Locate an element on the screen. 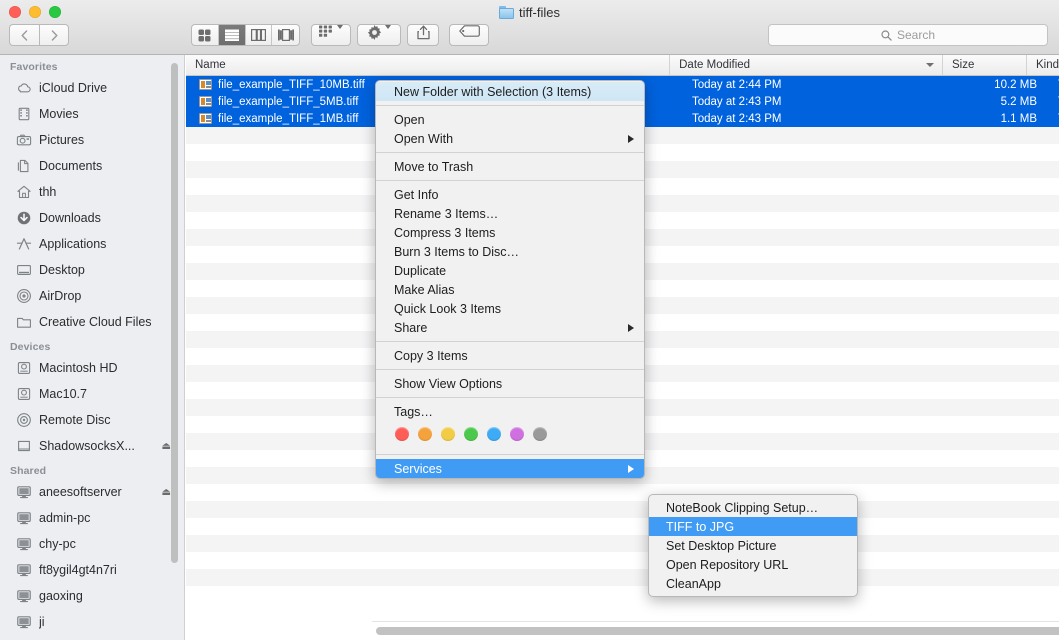 The height and width of the screenshot is (640, 1059). sidebar-item-ft8ygil4gt4n7ri: ft8ygil4gt4n7ri is located at coordinates (92, 570).